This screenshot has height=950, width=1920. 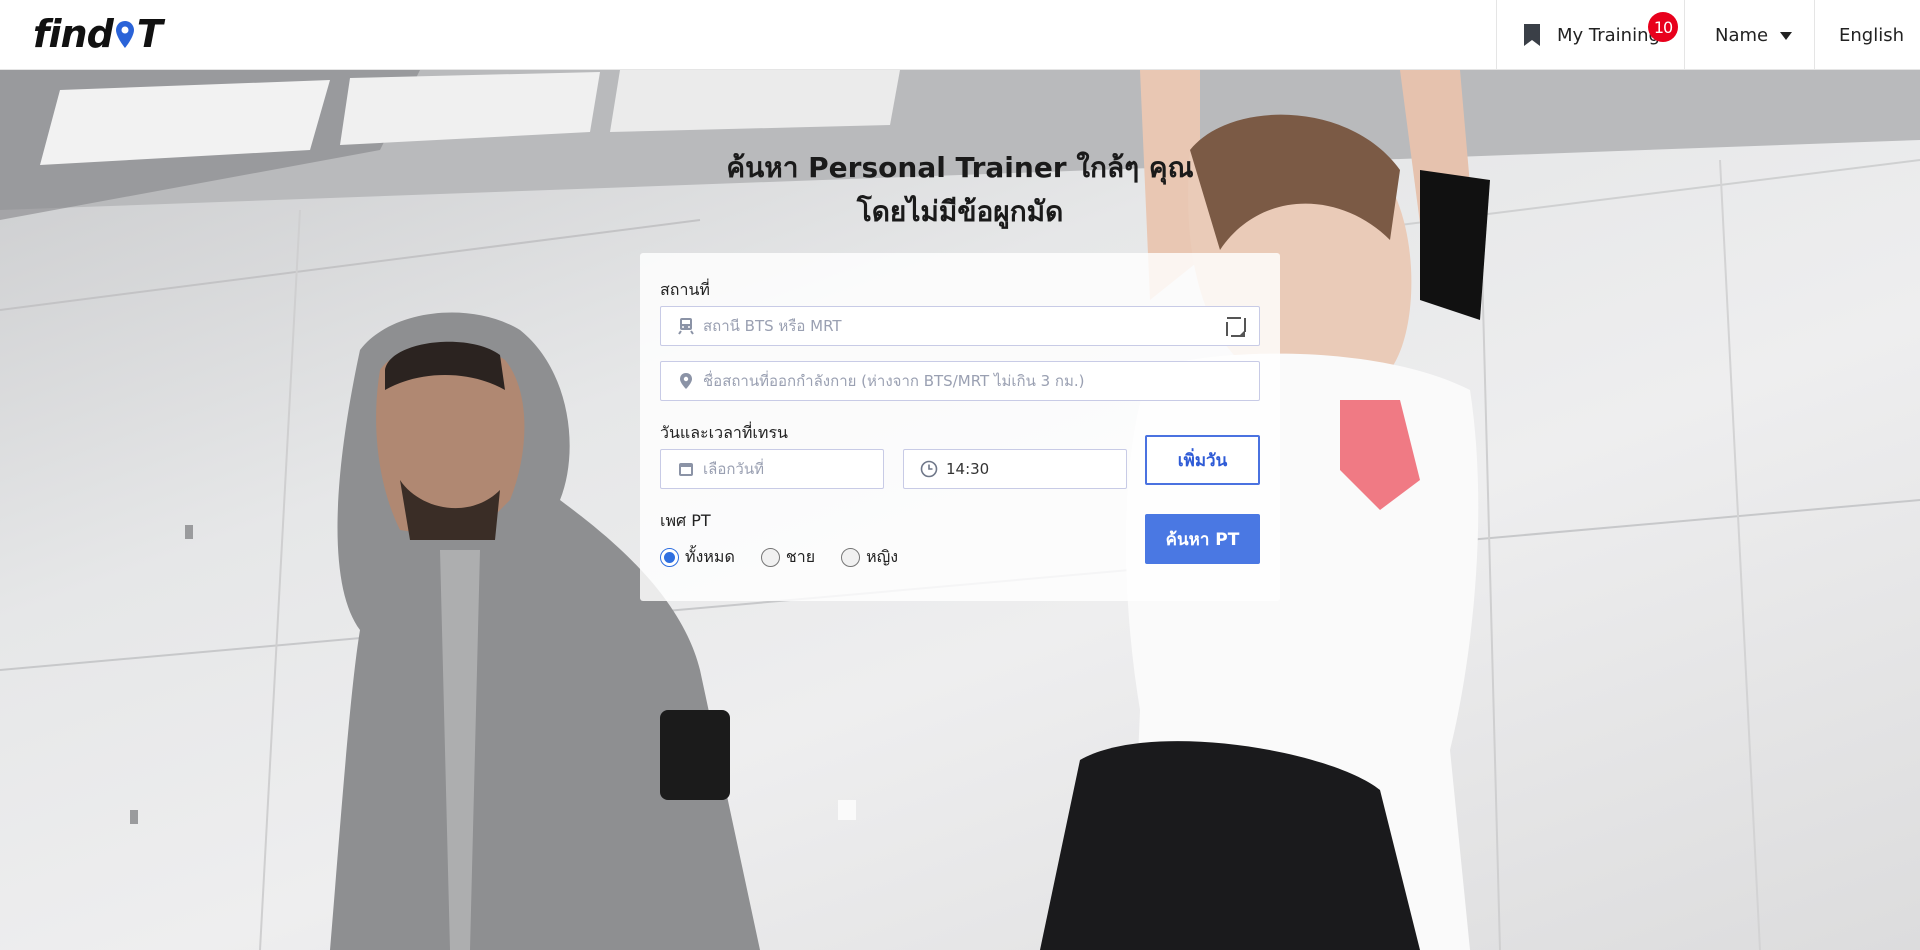 What do you see at coordinates (1015, 469) in the screenshot?
I see `time-picker-input: 14:30` at bounding box center [1015, 469].